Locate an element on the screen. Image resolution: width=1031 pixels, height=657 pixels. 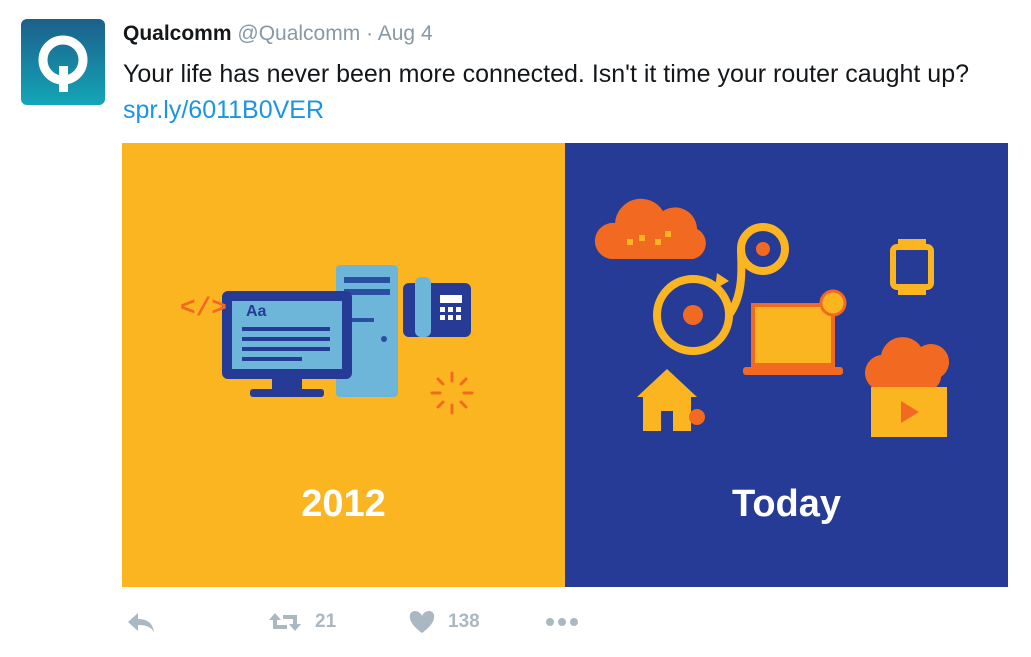
tweet-link: spr.ly/6011B0VER is located at coordinates (223, 110).